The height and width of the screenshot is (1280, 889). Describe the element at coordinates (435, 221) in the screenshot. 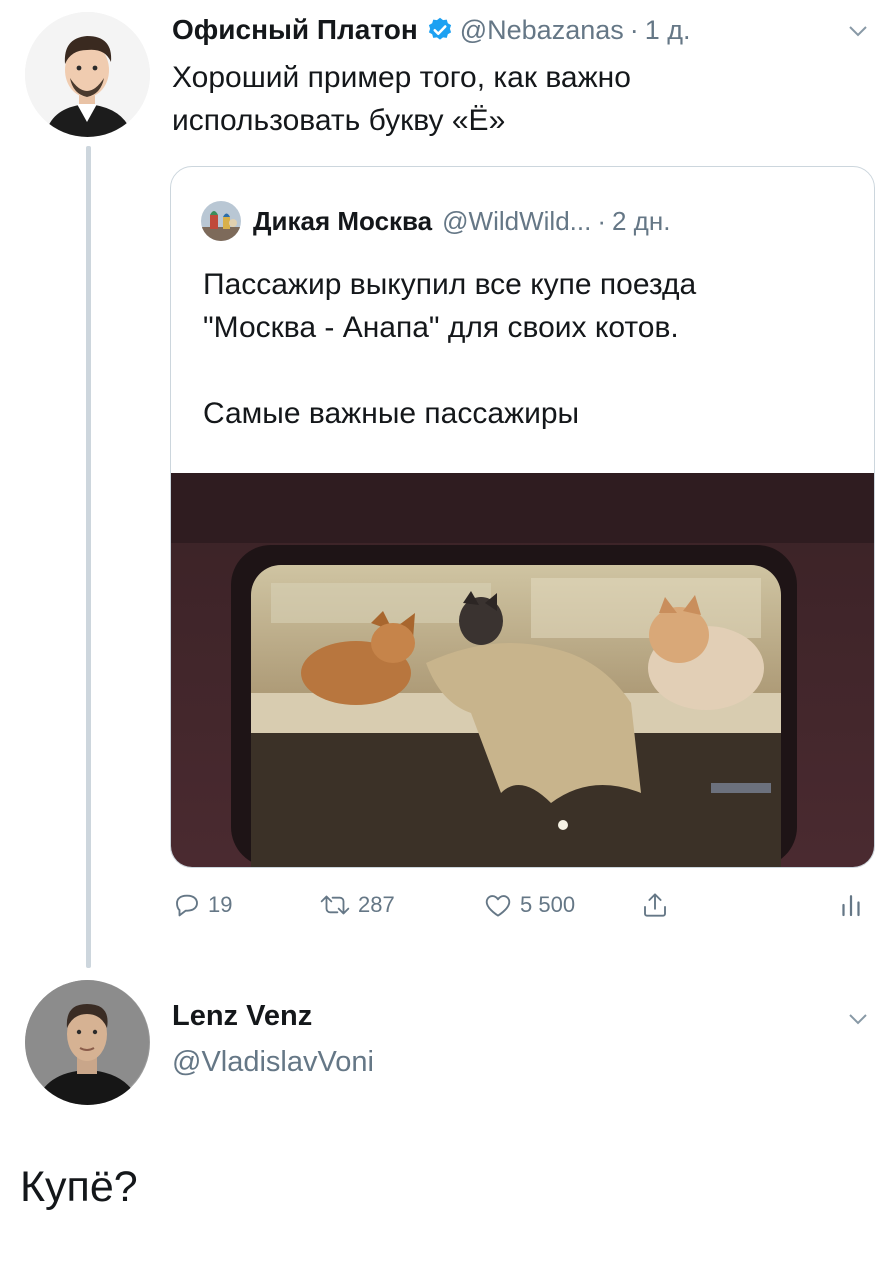

I see `quoted-tweet-header: Дикая Москва @WildWild... · 2 дн.` at that location.